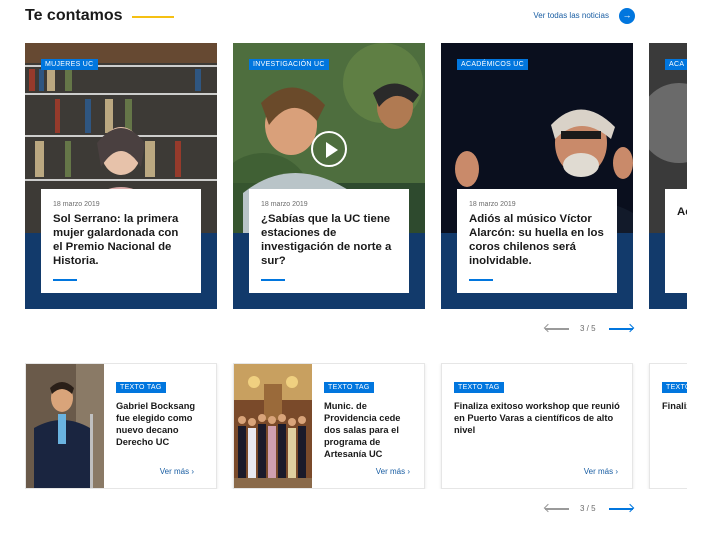  I want to click on title-accent-line, so click(153, 17).